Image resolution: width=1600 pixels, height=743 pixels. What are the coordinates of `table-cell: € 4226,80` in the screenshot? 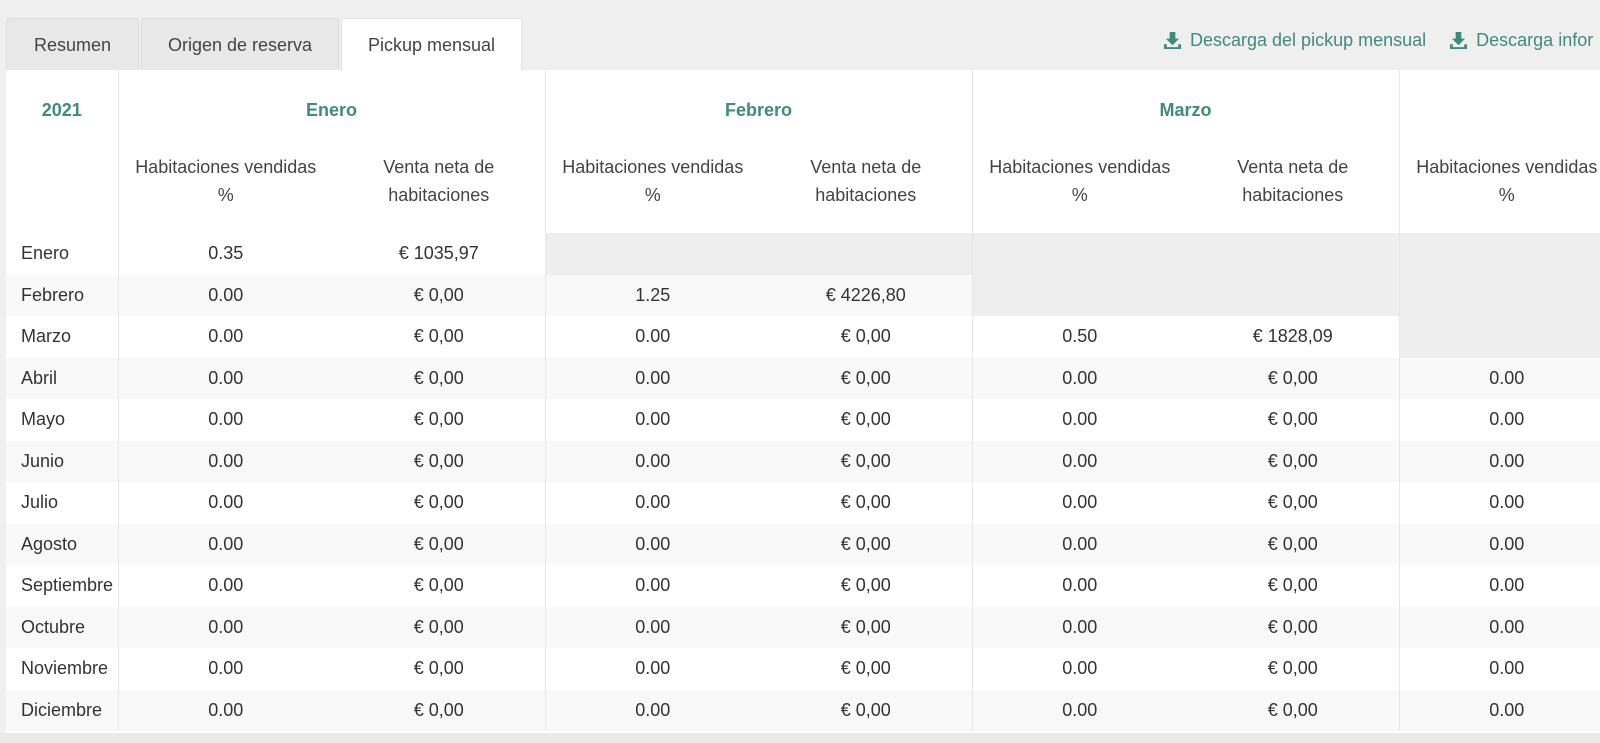 It's located at (866, 295).